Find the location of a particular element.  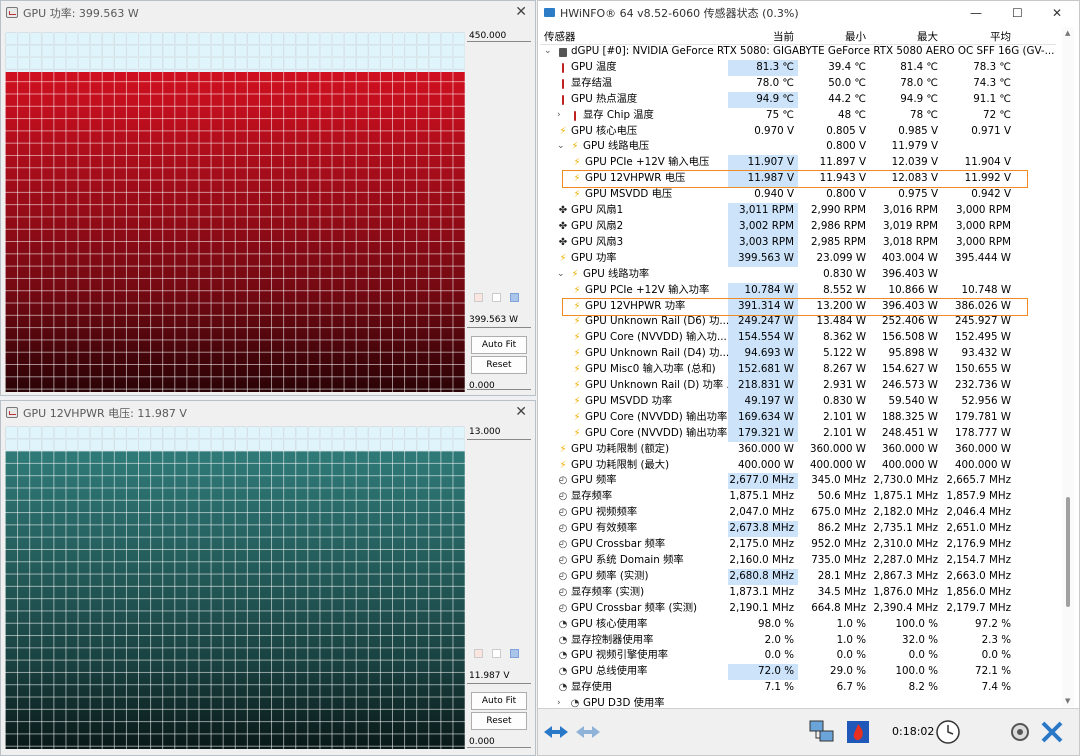

column-min: 最小 is located at coordinates (834, 35).